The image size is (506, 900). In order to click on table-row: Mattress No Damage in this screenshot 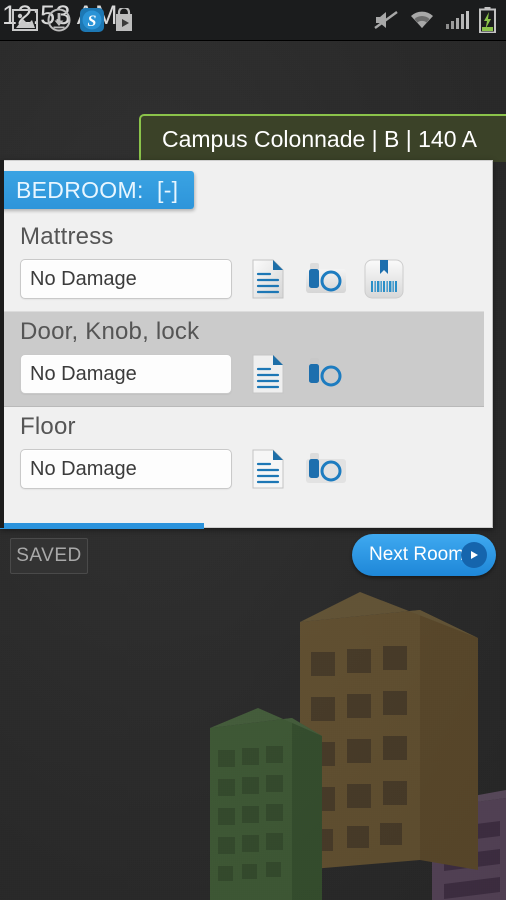, I will do `click(246, 264)`.